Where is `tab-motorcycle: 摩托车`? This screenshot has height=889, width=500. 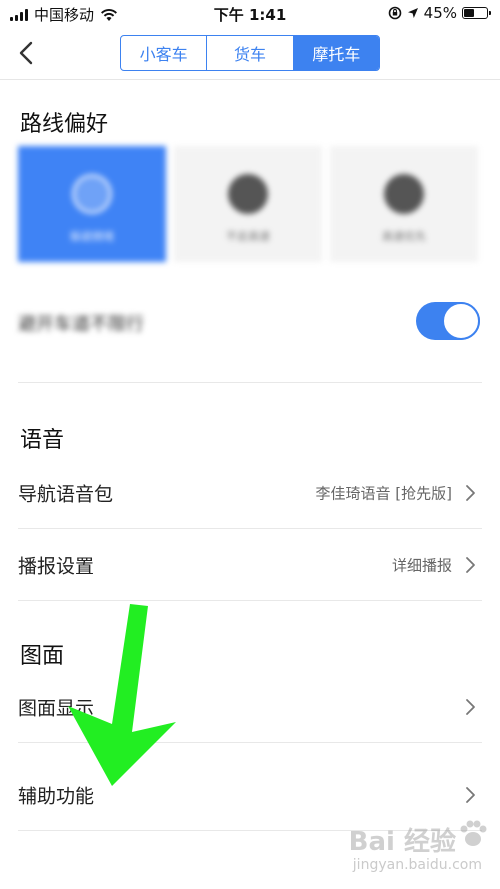
tab-motorcycle: 摩托车 is located at coordinates (336, 53).